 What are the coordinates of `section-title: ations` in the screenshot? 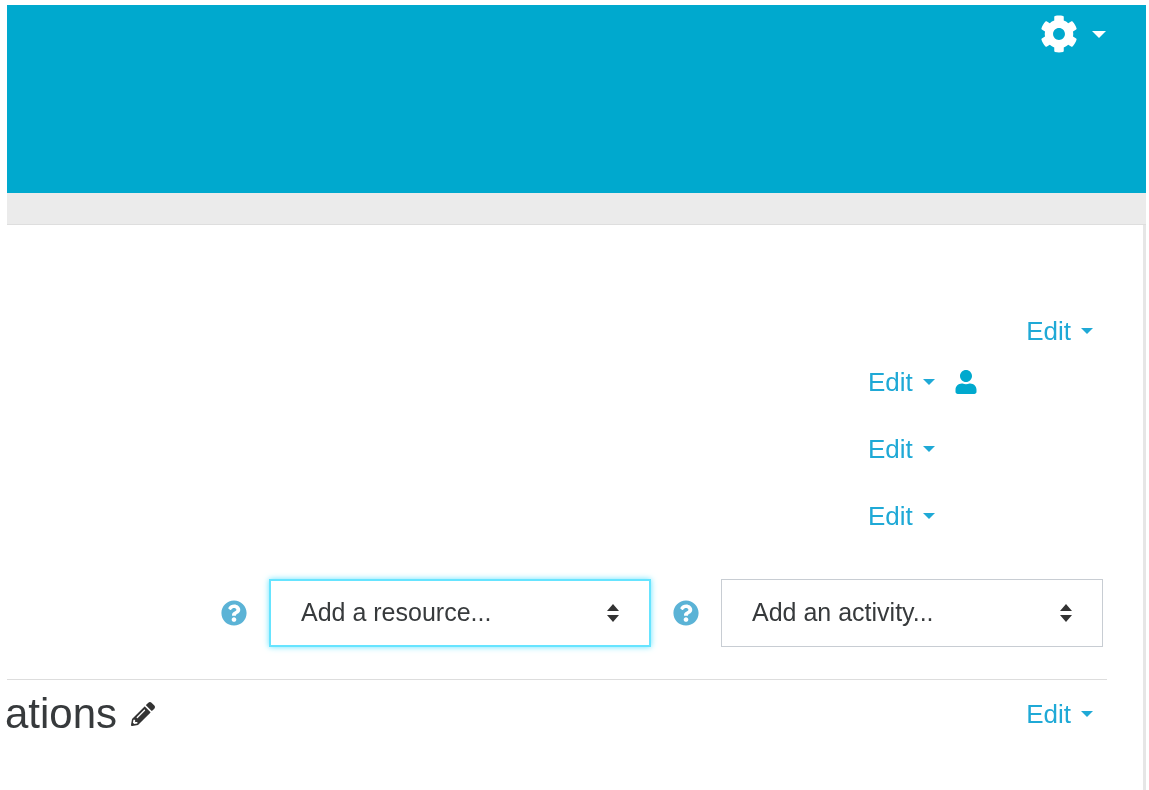 It's located at (61, 714).